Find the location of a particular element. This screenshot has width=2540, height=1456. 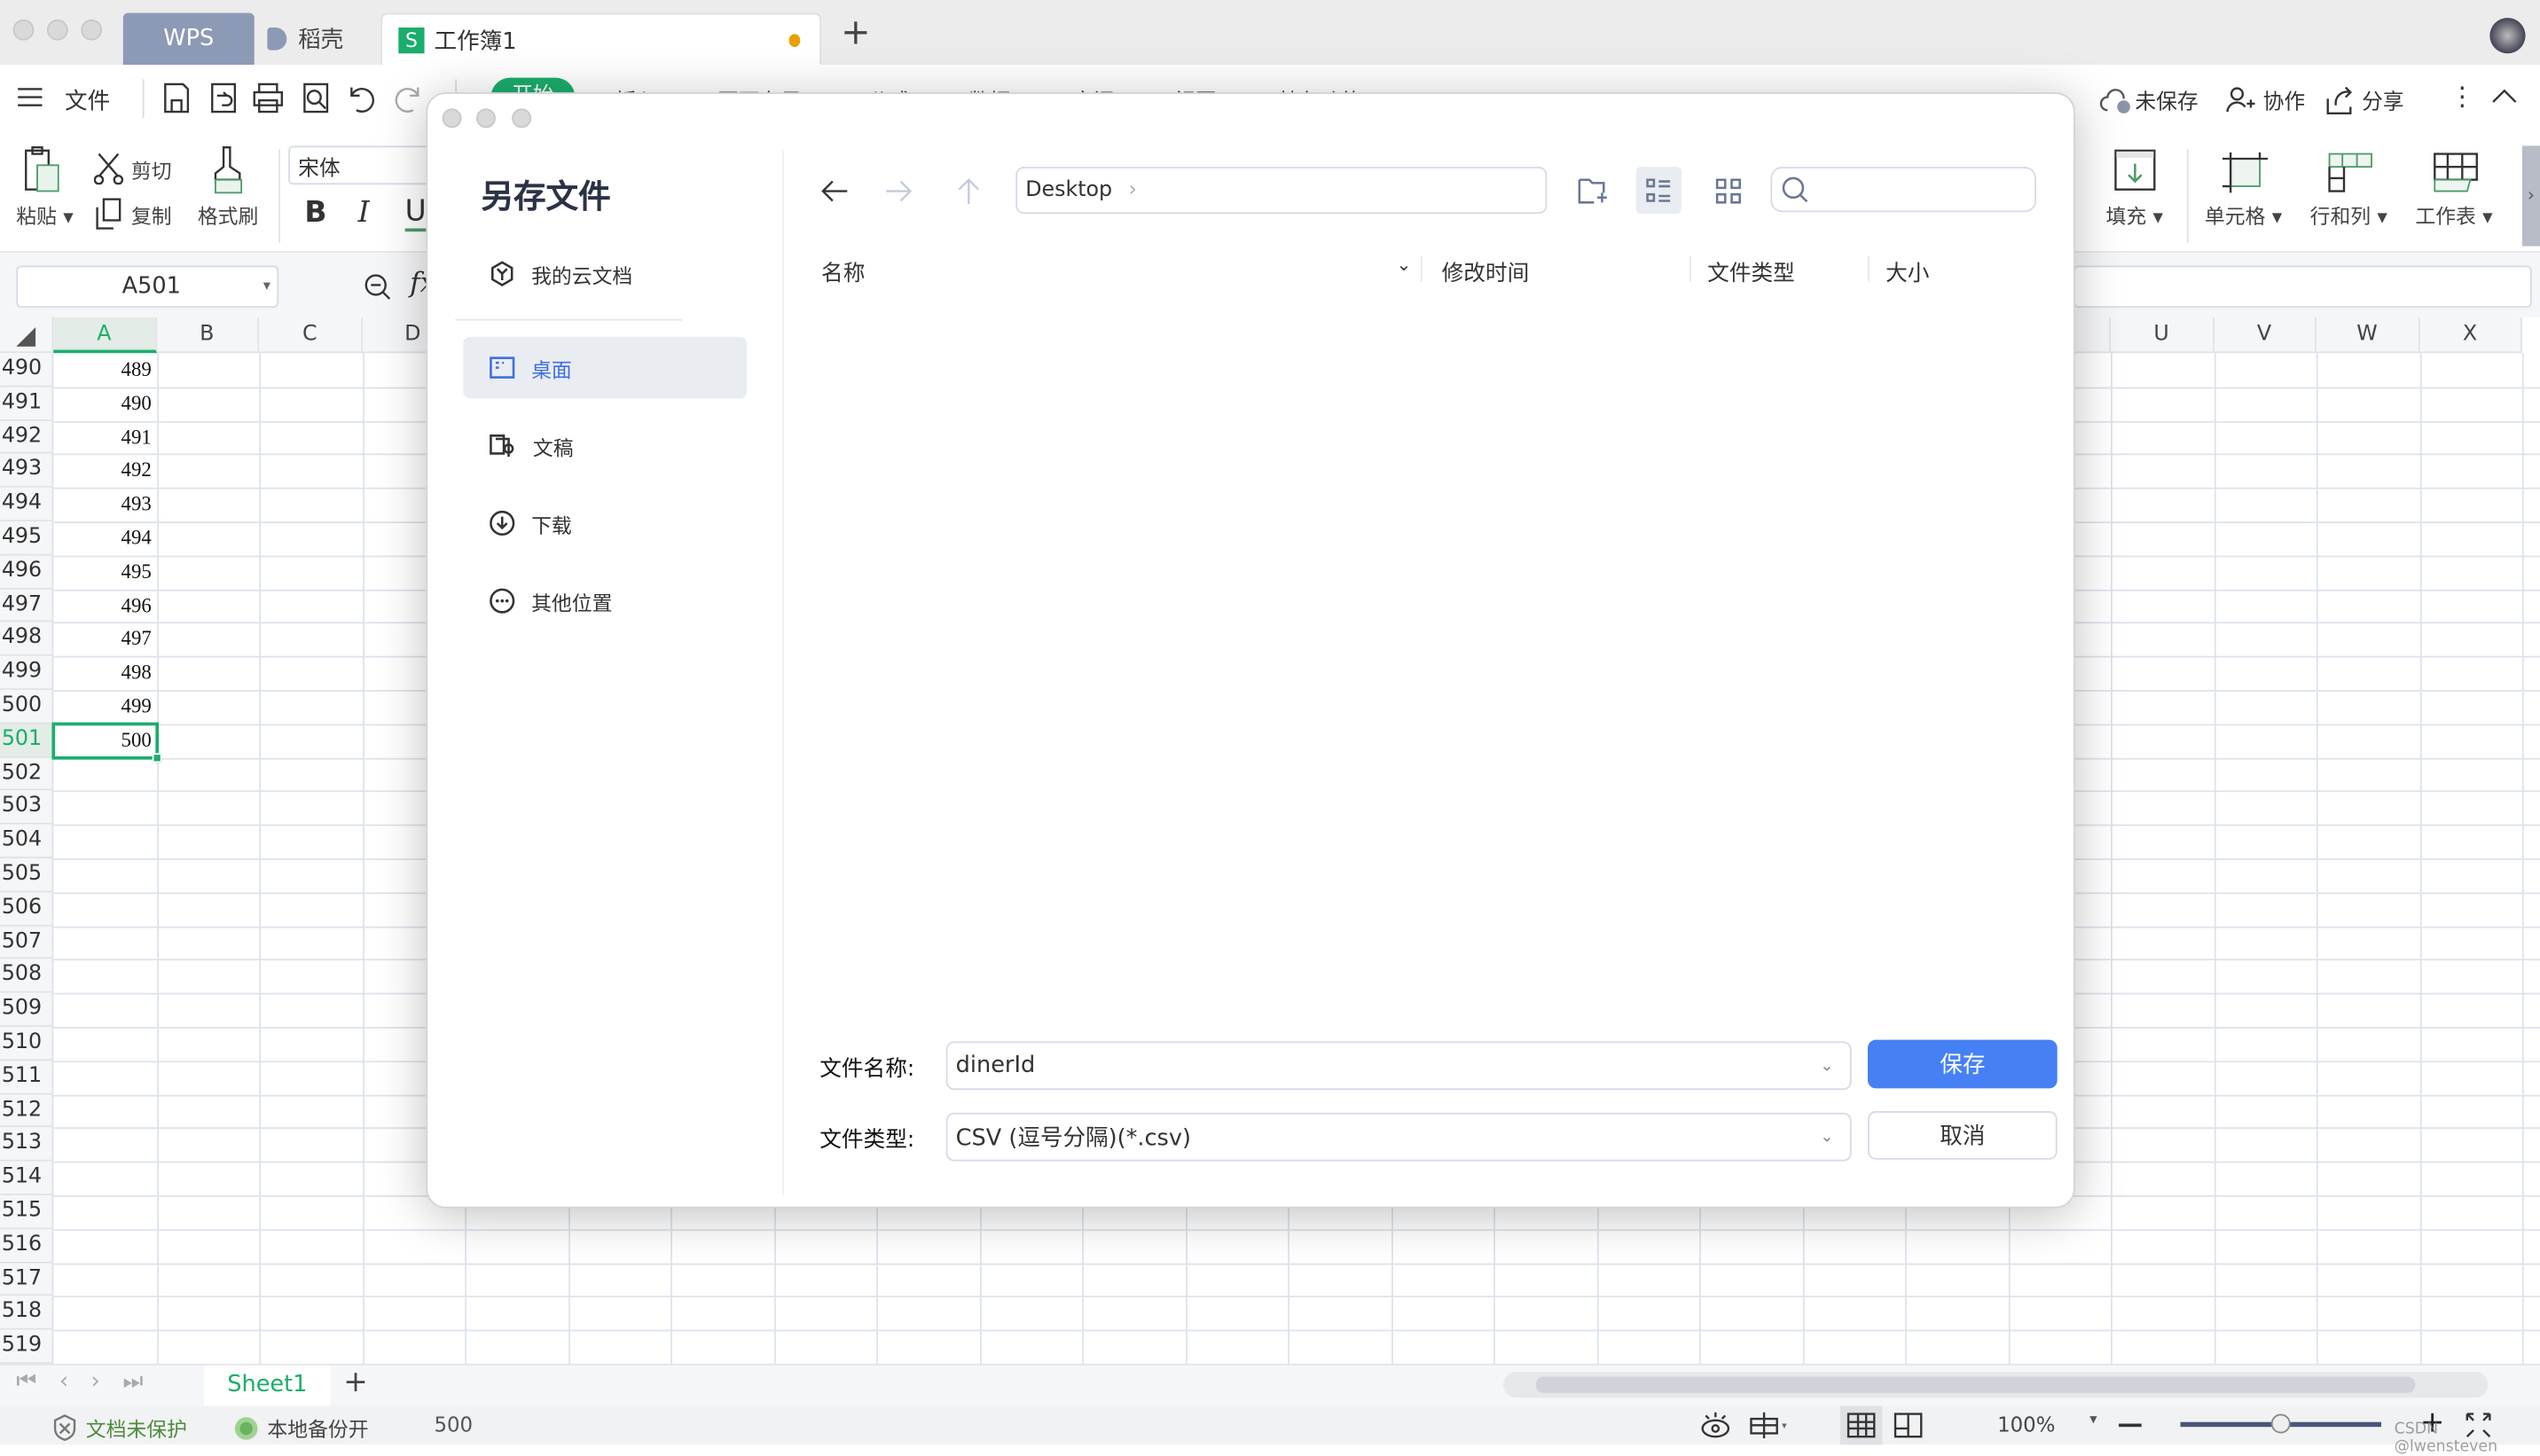

row-header-503: 503 is located at coordinates (27, 808).